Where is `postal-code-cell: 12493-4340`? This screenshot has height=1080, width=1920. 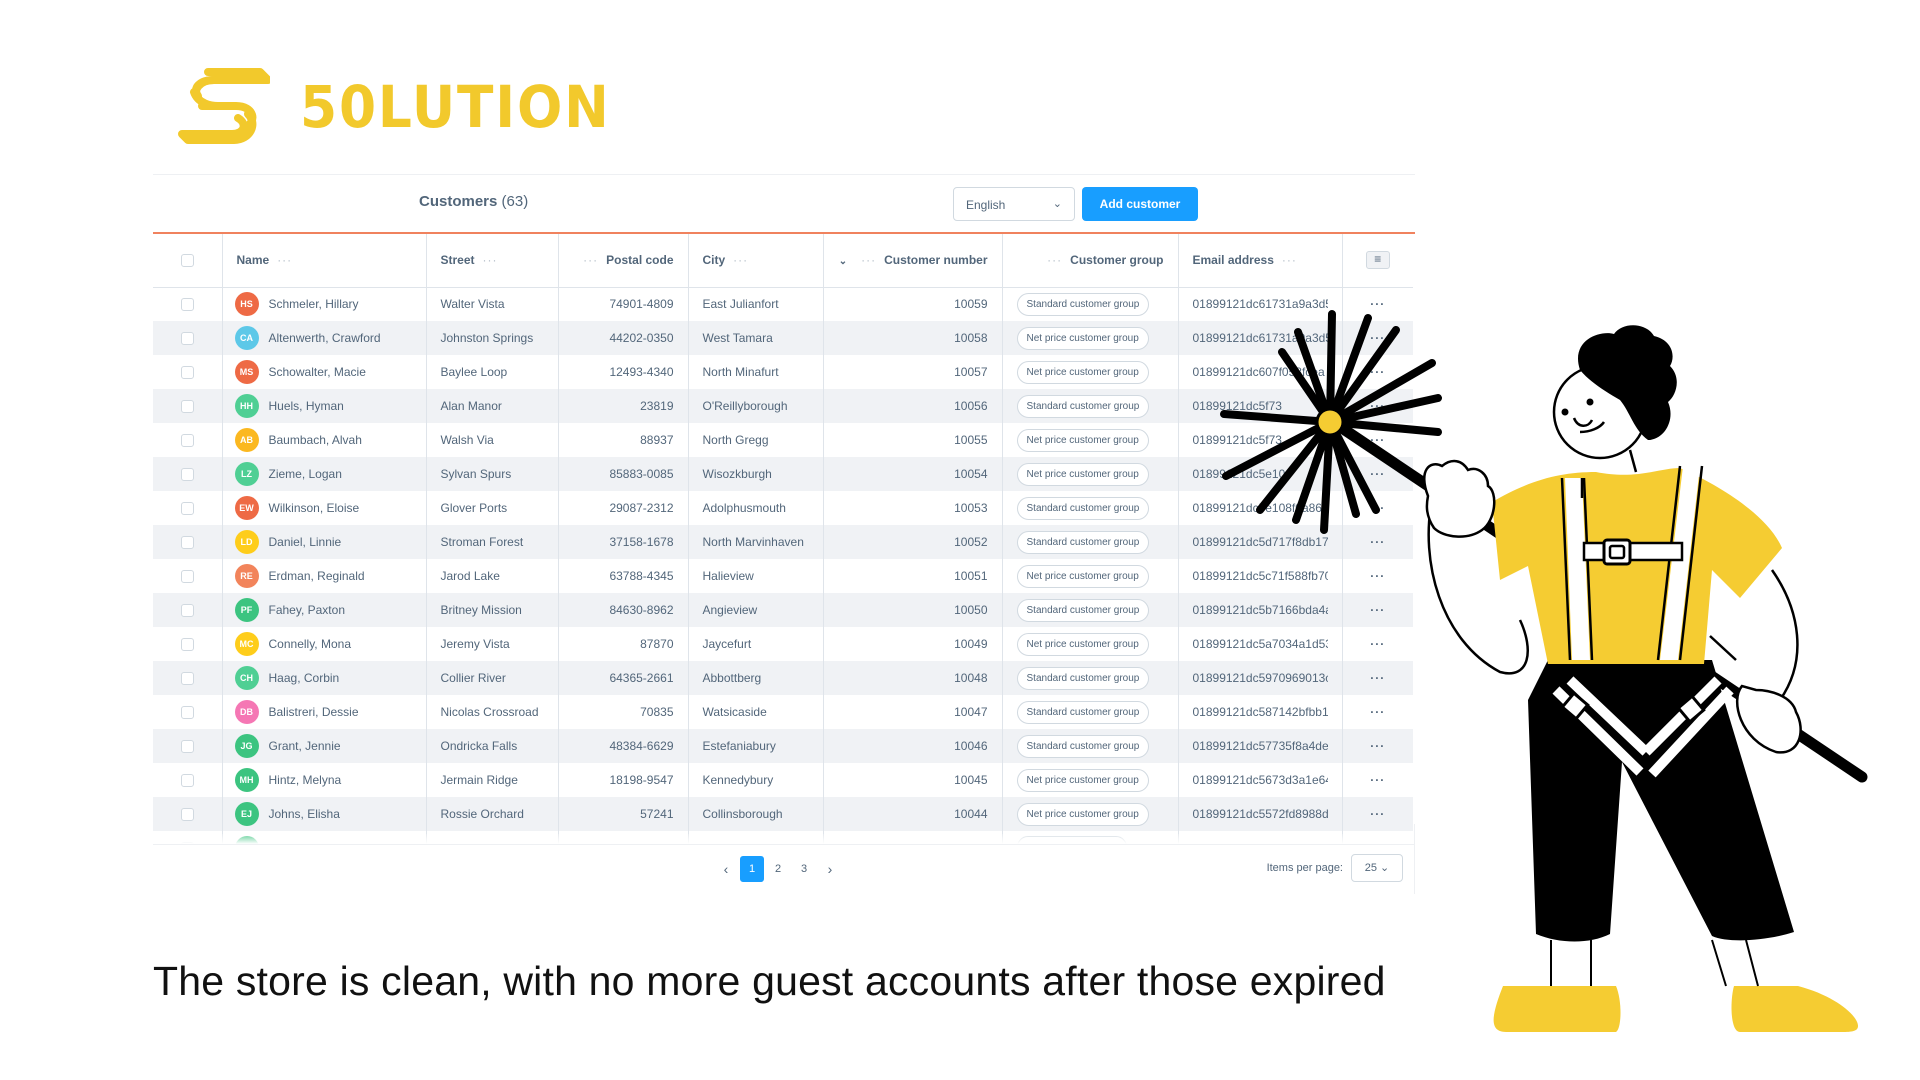
postal-code-cell: 12493-4340 is located at coordinates (623, 372).